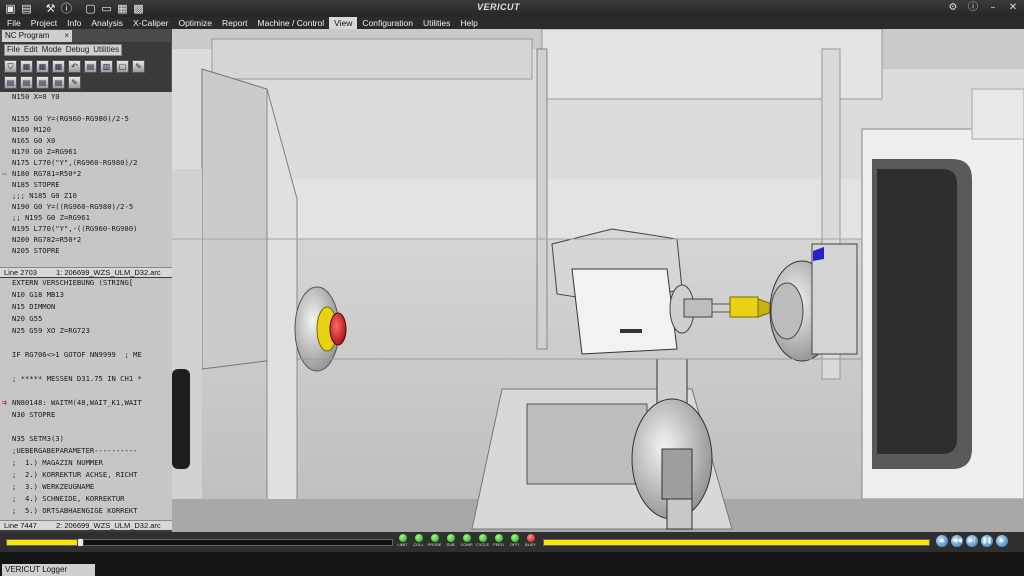 The width and height of the screenshot is (1024, 576). Describe the element at coordinates (942, 541) in the screenshot. I see `eject-icon: ⏏` at that location.